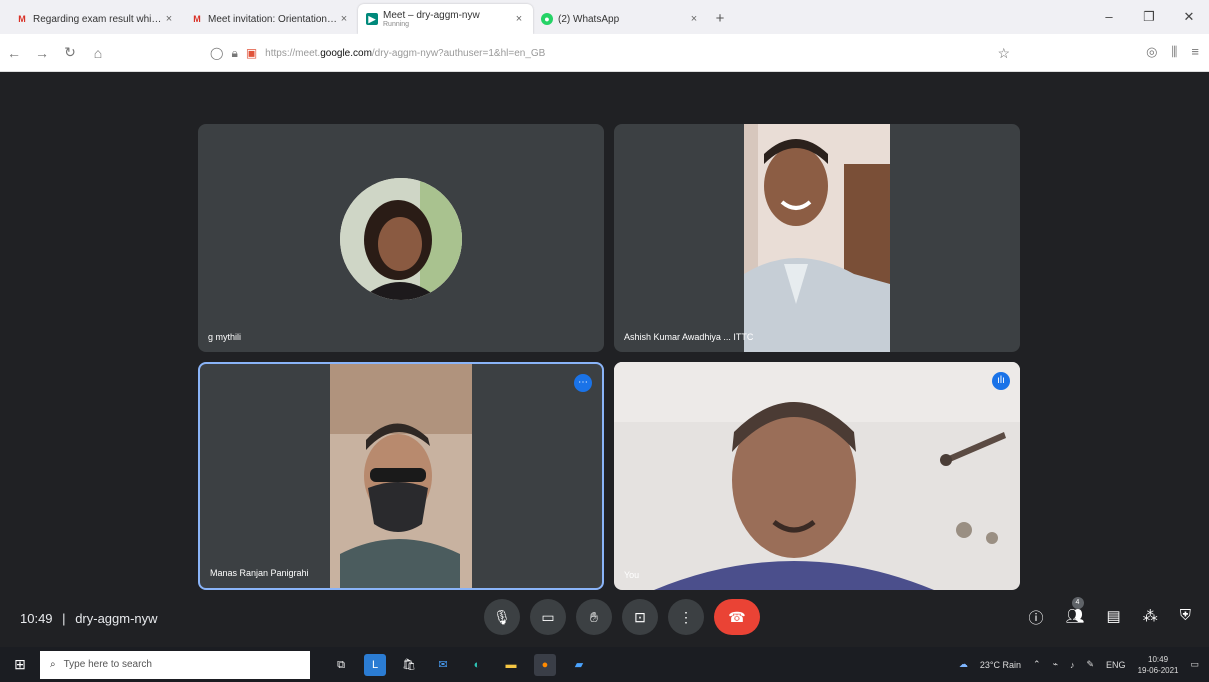 This screenshot has height=682, width=1209. What do you see at coordinates (1109, 17) in the screenshot?
I see `minimize-icon: –` at bounding box center [1109, 17].